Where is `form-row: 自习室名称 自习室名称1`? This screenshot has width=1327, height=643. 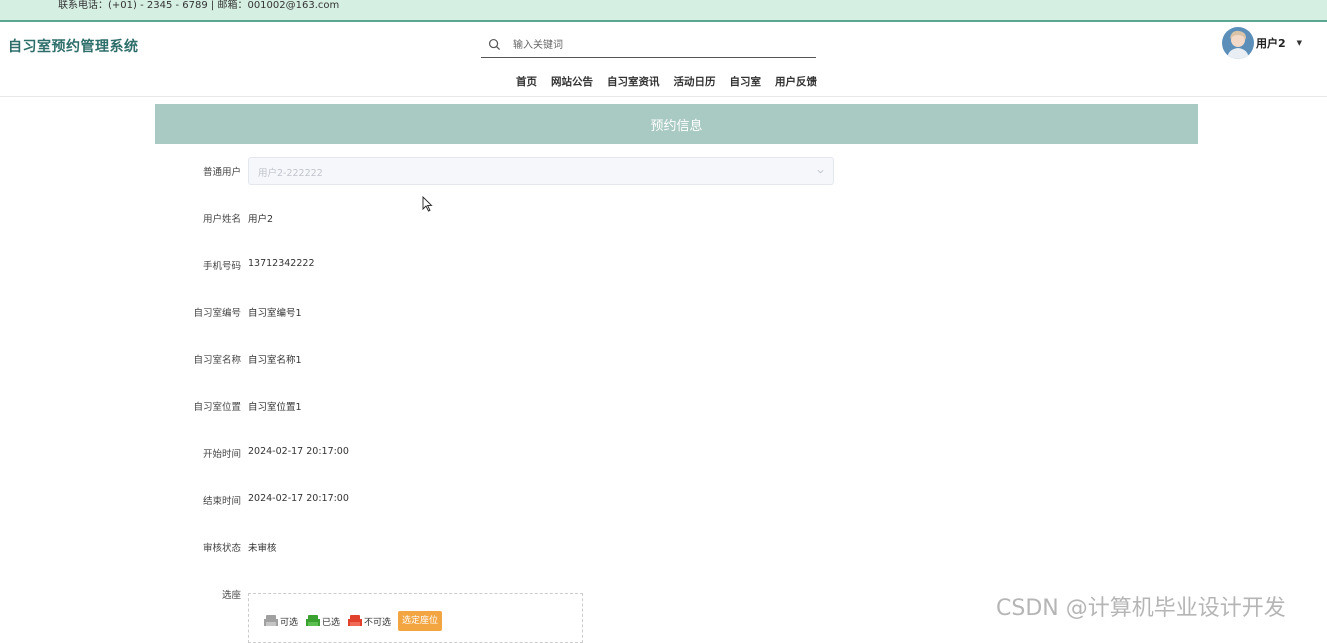
form-row: 自习室名称 自习室名称1 is located at coordinates (505, 359).